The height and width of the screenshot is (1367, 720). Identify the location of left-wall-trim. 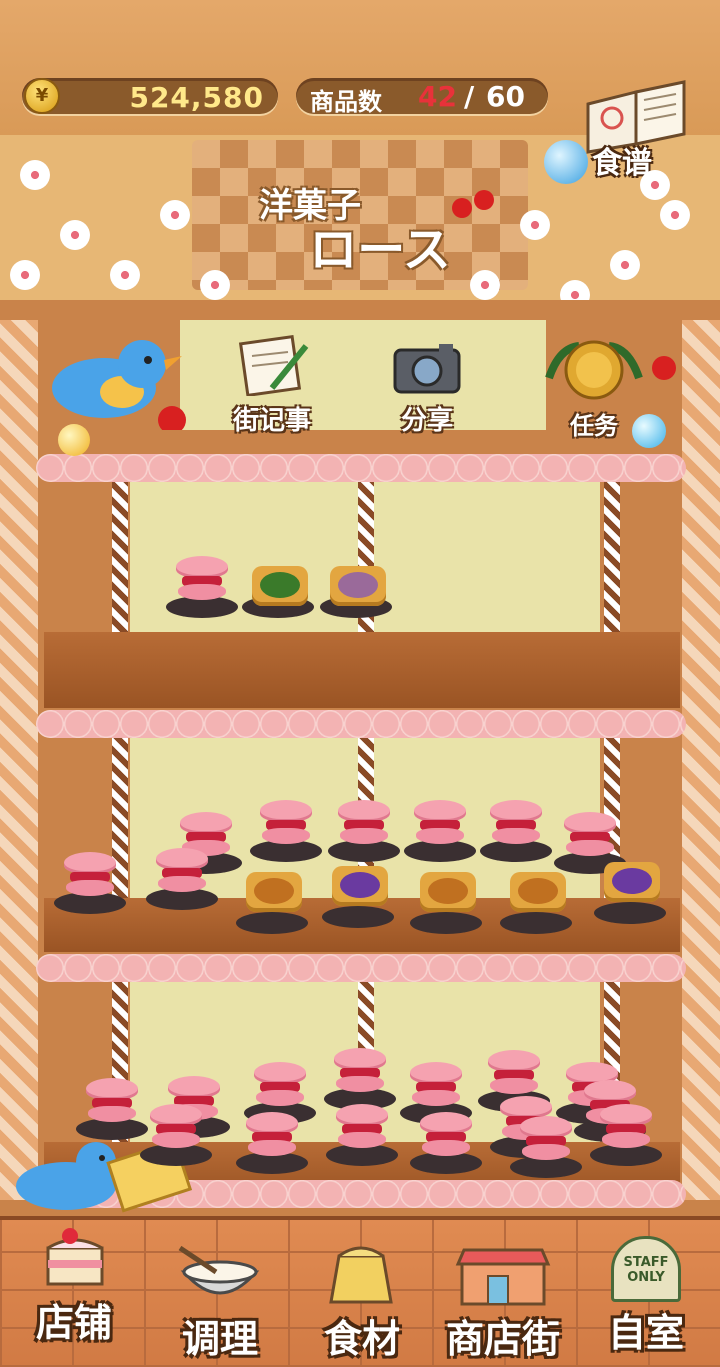
(19, 760).